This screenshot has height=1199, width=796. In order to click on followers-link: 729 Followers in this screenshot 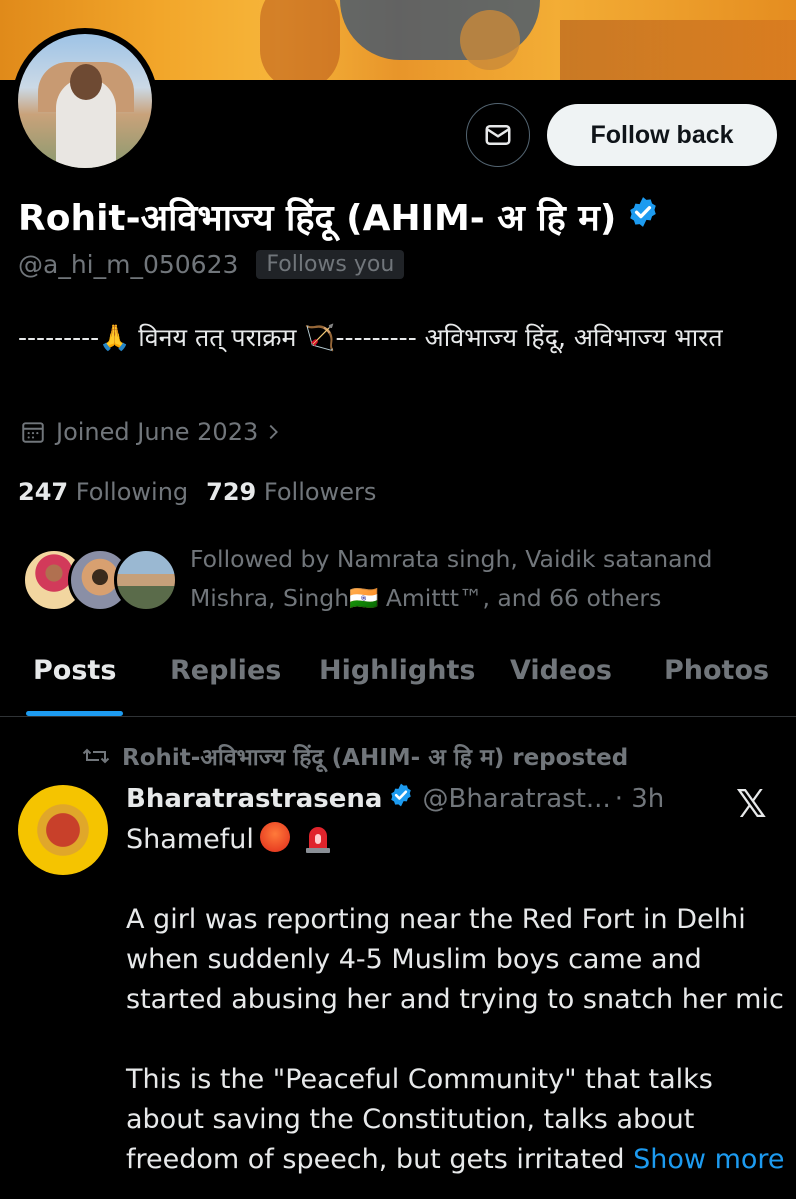, I will do `click(291, 492)`.